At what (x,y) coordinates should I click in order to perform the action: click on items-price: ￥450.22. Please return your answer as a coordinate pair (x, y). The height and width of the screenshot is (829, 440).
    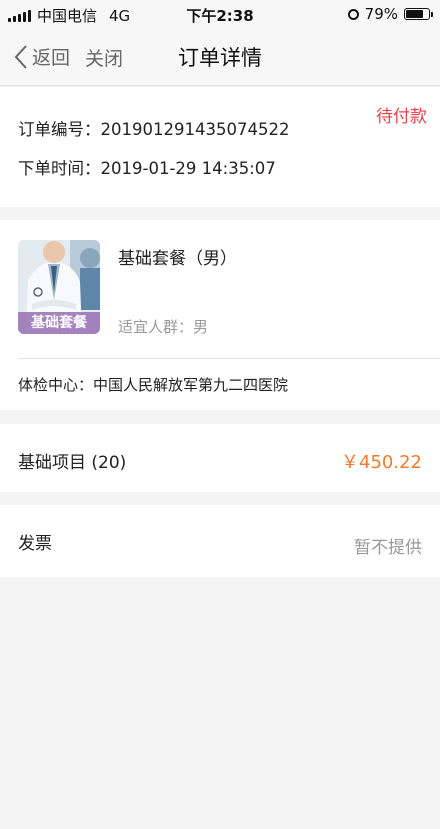
    Looking at the image, I should click on (381, 462).